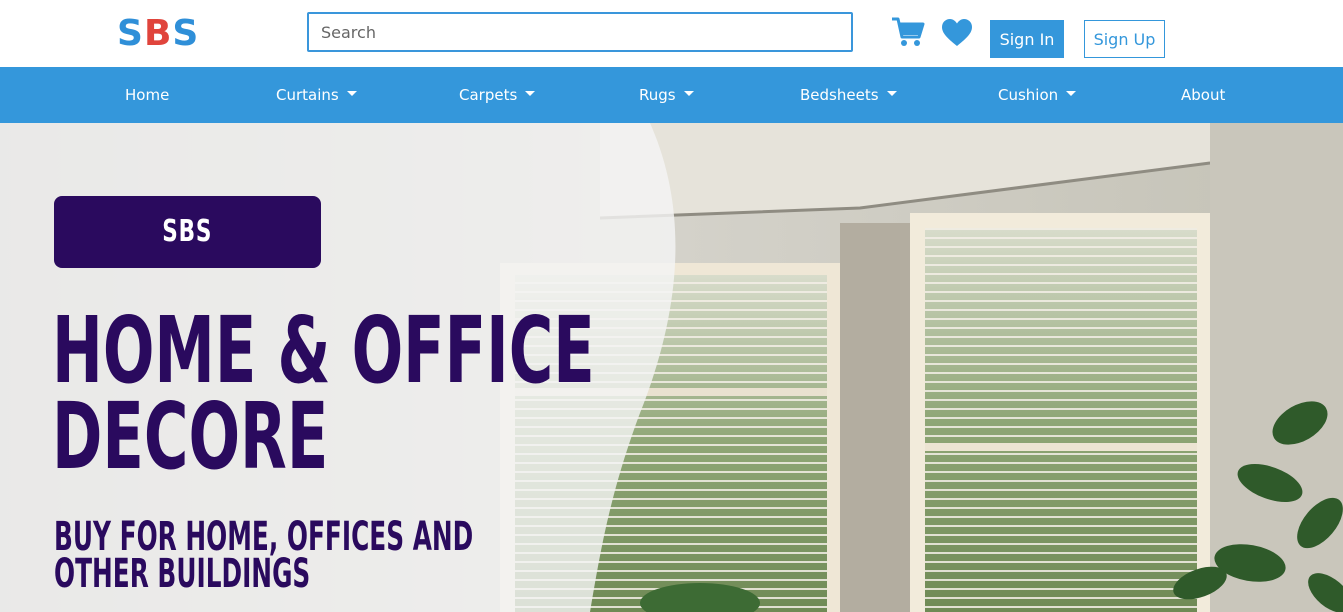  I want to click on nav-item-label: About, so click(1203, 95).